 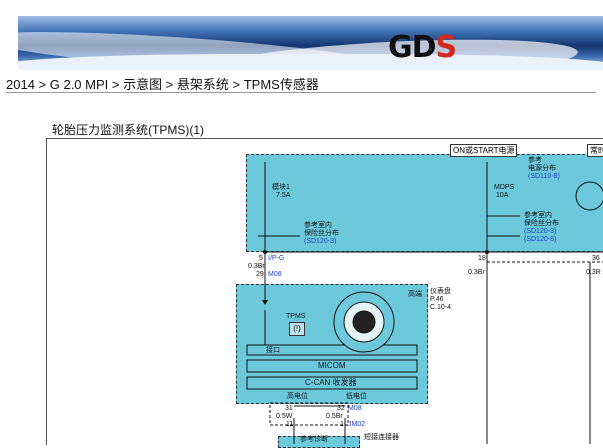 I want to click on mdps-fuse-label: MDPS, so click(x=504, y=187).